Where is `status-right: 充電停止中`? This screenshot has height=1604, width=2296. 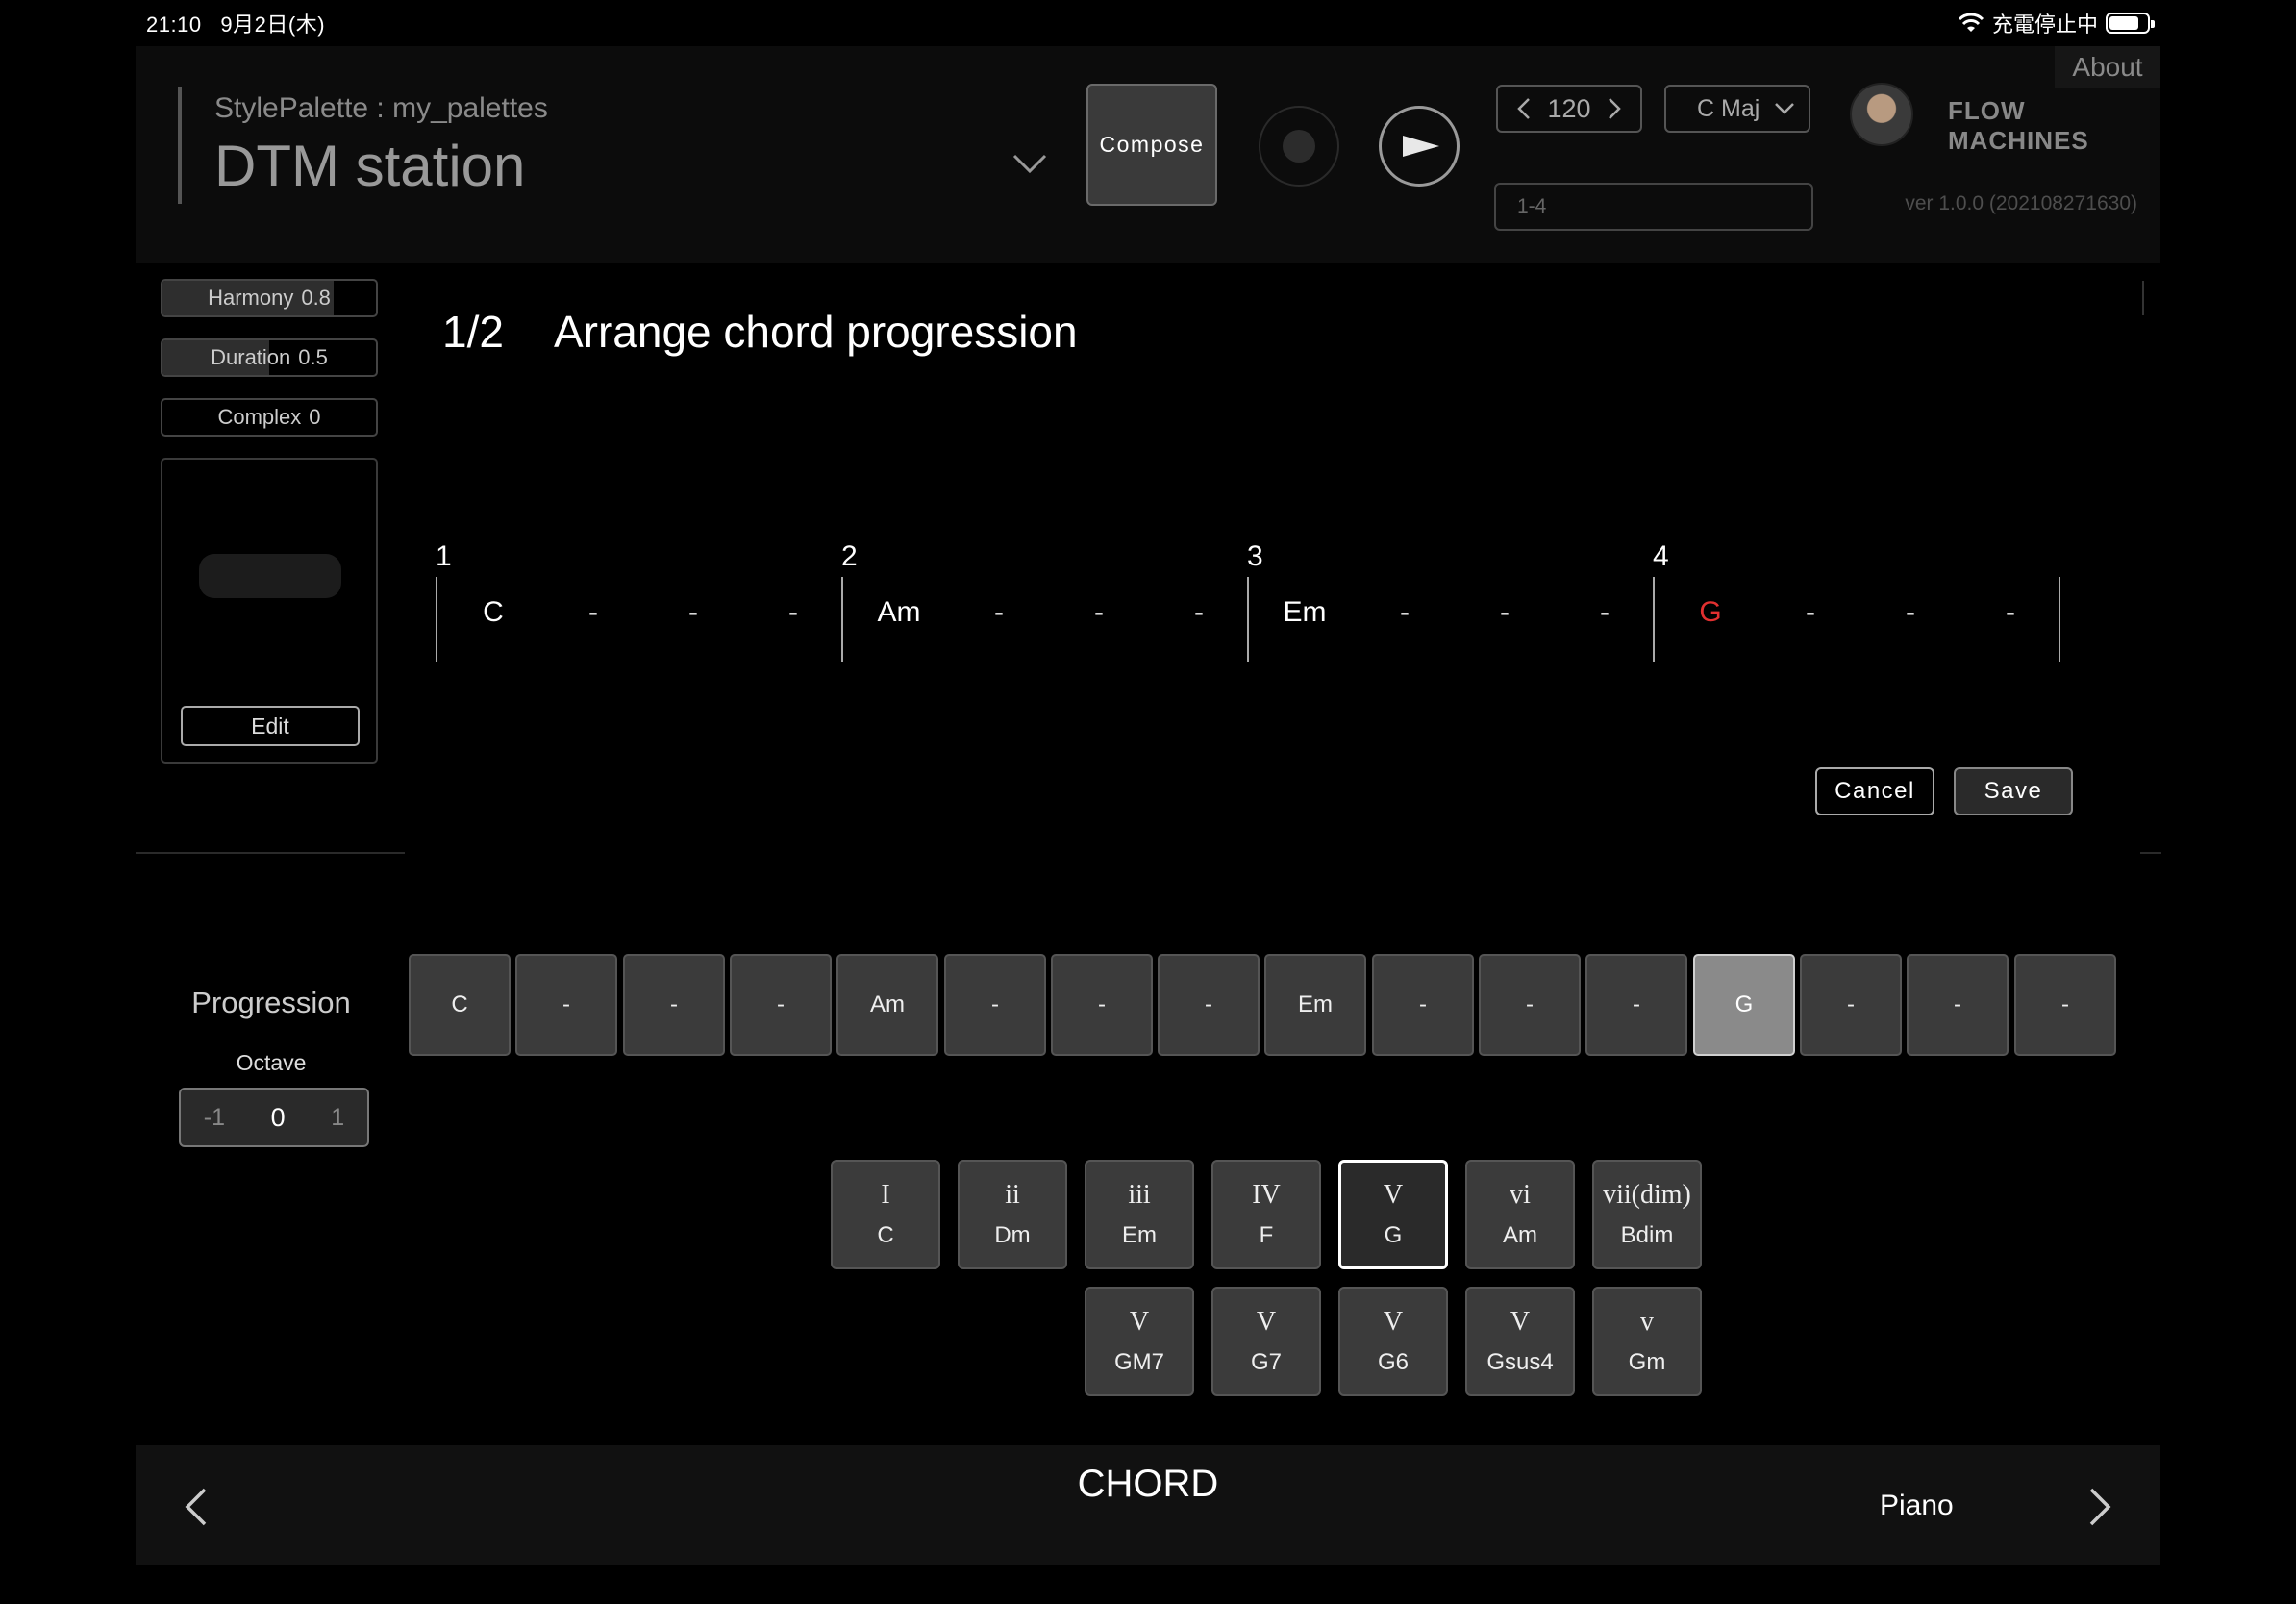
status-right: 充電停止中 is located at coordinates (2056, 23).